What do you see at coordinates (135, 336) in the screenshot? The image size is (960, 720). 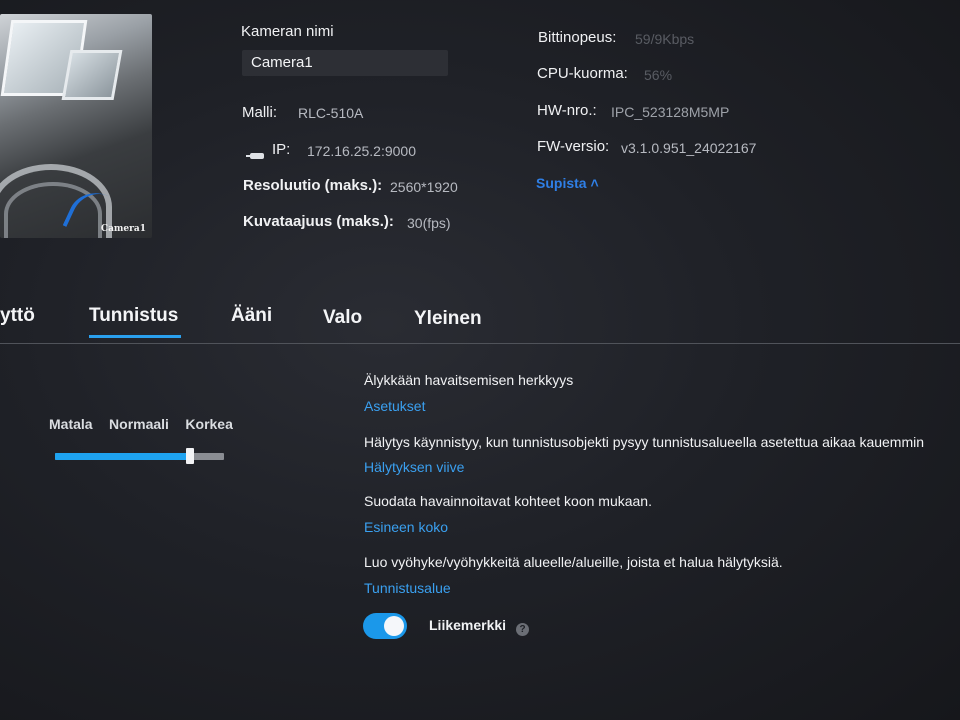 I see `active-tab-indicator` at bounding box center [135, 336].